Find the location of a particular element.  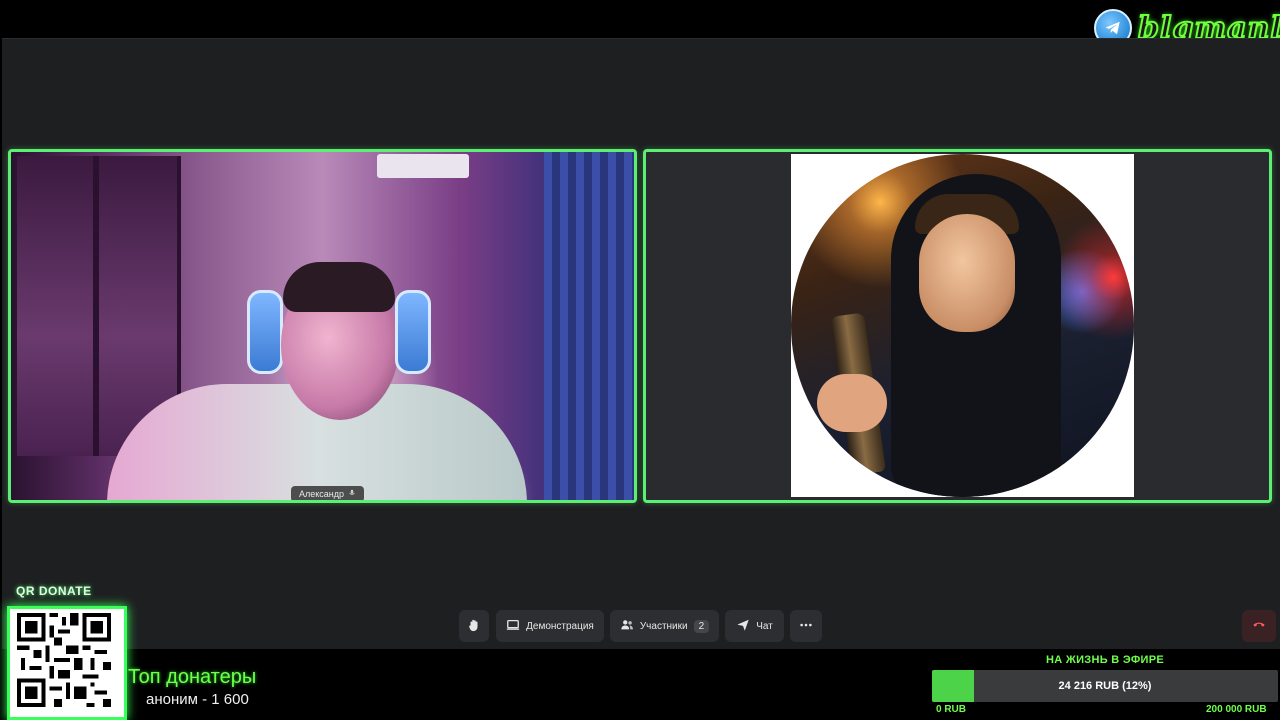

top-donors-title: Топ донатеры is located at coordinates (192, 677).